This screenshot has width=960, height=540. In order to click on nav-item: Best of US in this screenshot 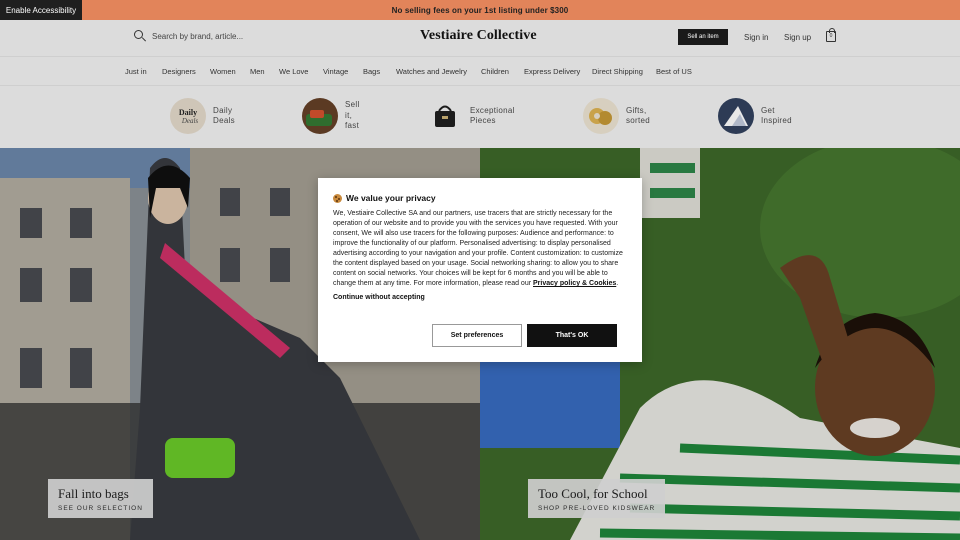, I will do `click(674, 71)`.